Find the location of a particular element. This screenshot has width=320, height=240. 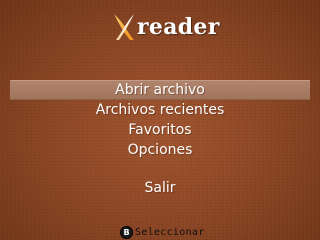

footer-hint: B Seleccionar is located at coordinates (162, 232).